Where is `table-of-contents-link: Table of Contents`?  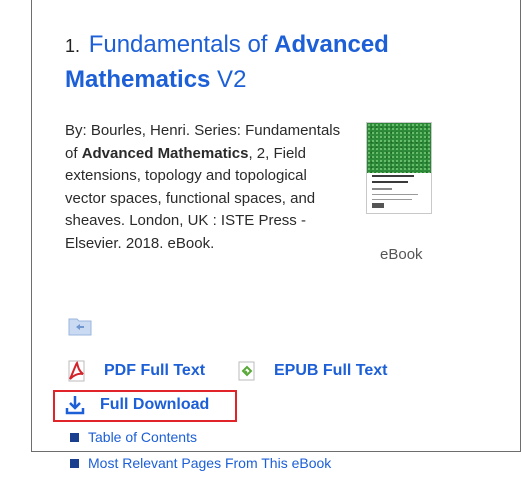 table-of-contents-link: Table of Contents is located at coordinates (133, 437).